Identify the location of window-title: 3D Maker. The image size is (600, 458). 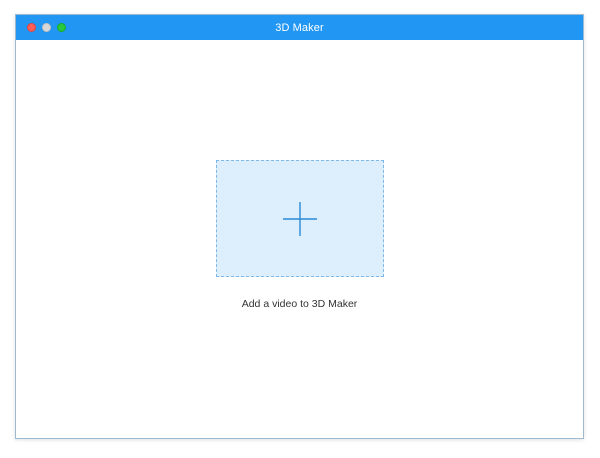
(299, 27).